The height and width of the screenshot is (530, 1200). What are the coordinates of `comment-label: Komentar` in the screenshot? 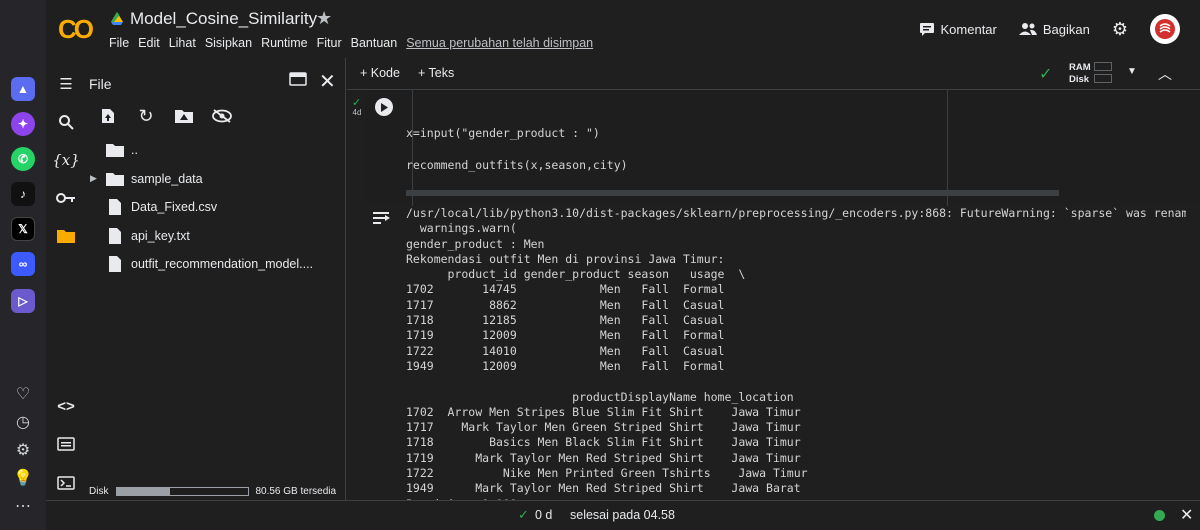 It's located at (968, 29).